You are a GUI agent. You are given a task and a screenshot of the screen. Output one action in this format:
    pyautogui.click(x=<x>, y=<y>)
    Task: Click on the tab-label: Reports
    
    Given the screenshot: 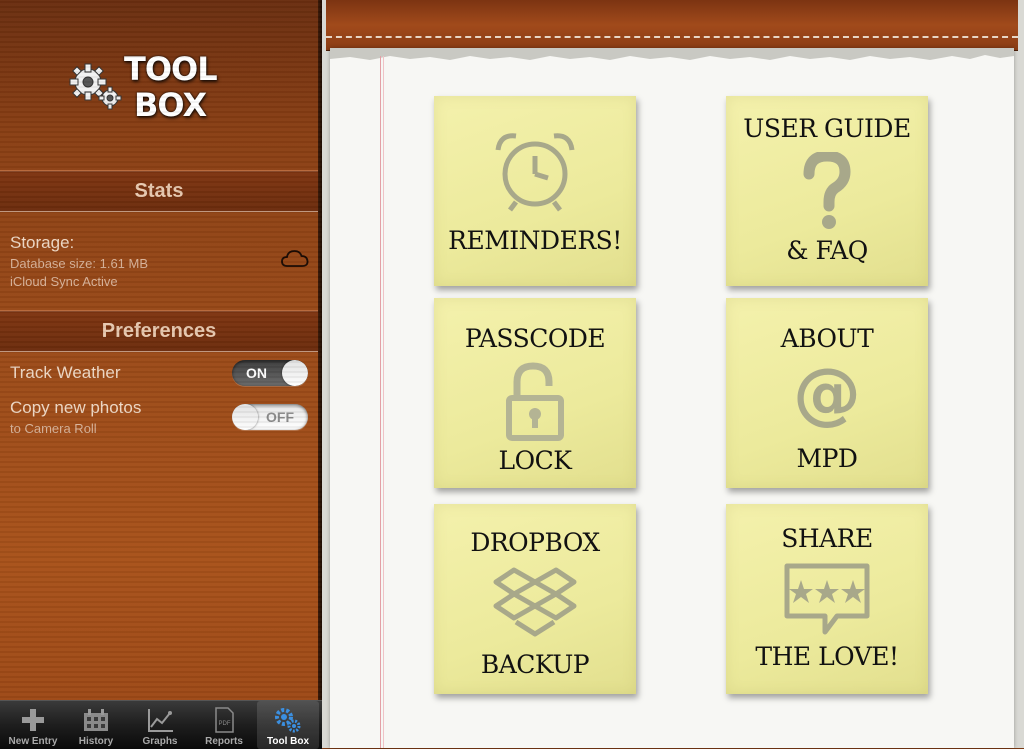 What is the action you would take?
    pyautogui.click(x=224, y=741)
    